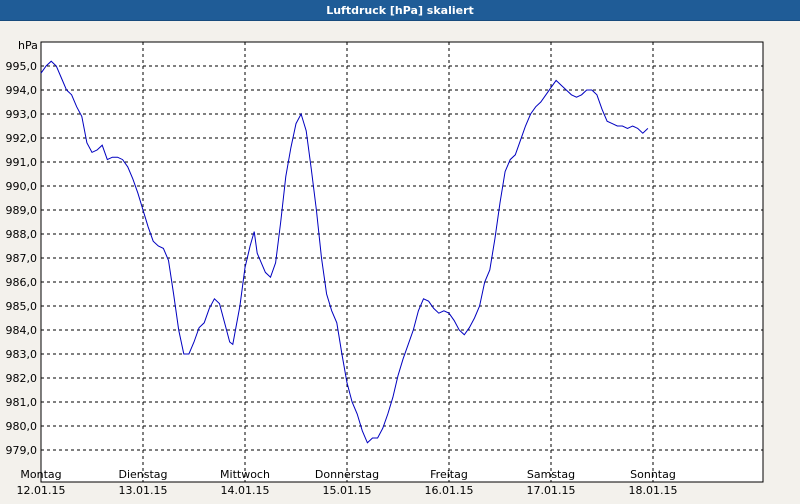 The height and width of the screenshot is (504, 800). What do you see at coordinates (41, 490) in the screenshot?
I see `x-tick-date-label: 12.01.15` at bounding box center [41, 490].